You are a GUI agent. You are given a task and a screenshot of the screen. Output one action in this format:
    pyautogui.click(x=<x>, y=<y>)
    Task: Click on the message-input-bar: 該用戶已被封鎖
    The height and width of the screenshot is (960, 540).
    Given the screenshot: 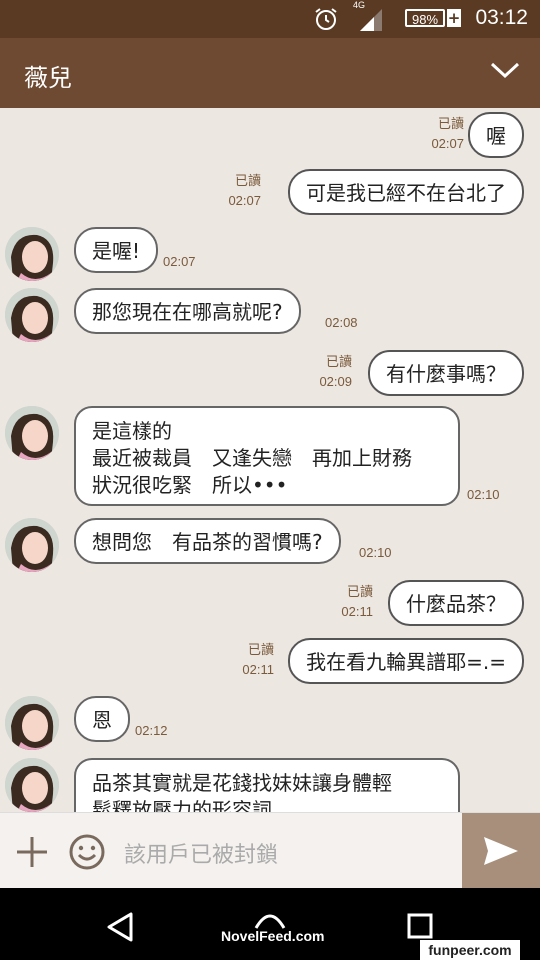 What is the action you would take?
    pyautogui.click(x=270, y=850)
    